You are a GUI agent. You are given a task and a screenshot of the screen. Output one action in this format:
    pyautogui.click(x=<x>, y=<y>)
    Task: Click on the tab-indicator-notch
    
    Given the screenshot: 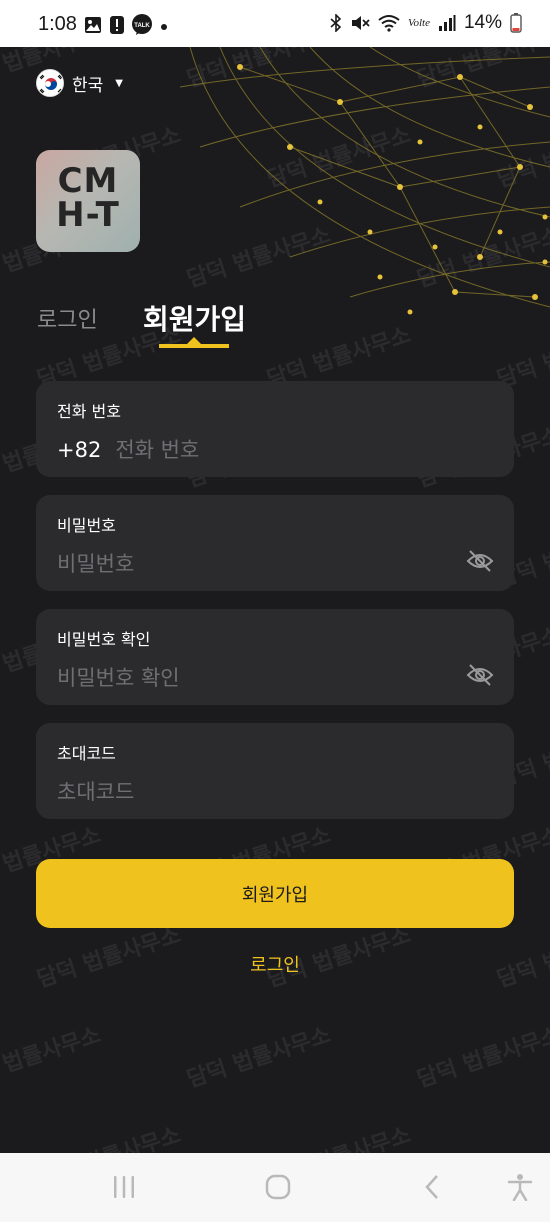 What is the action you would take?
    pyautogui.click(x=194, y=340)
    